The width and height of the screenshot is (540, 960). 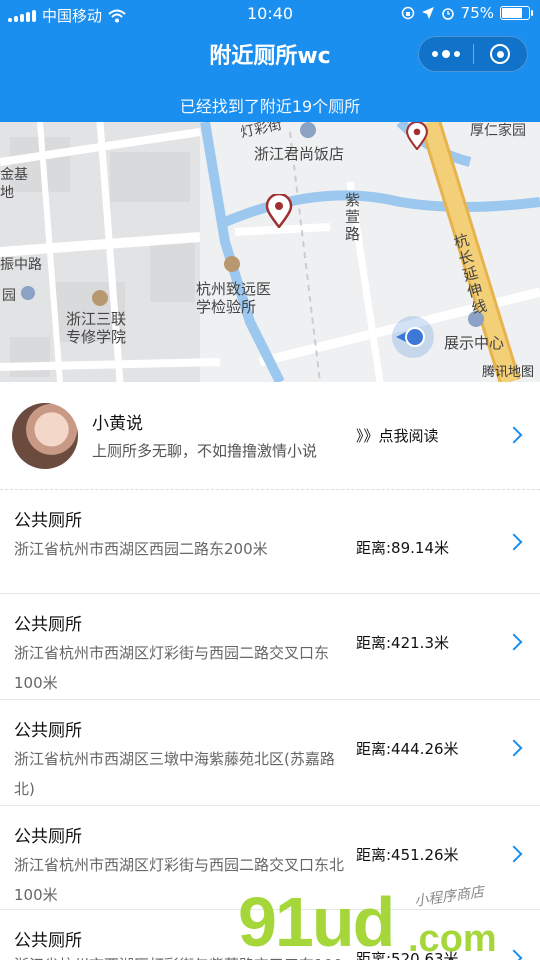 What do you see at coordinates (407, 855) in the screenshot?
I see `toilet-distance: 距离:451.26米` at bounding box center [407, 855].